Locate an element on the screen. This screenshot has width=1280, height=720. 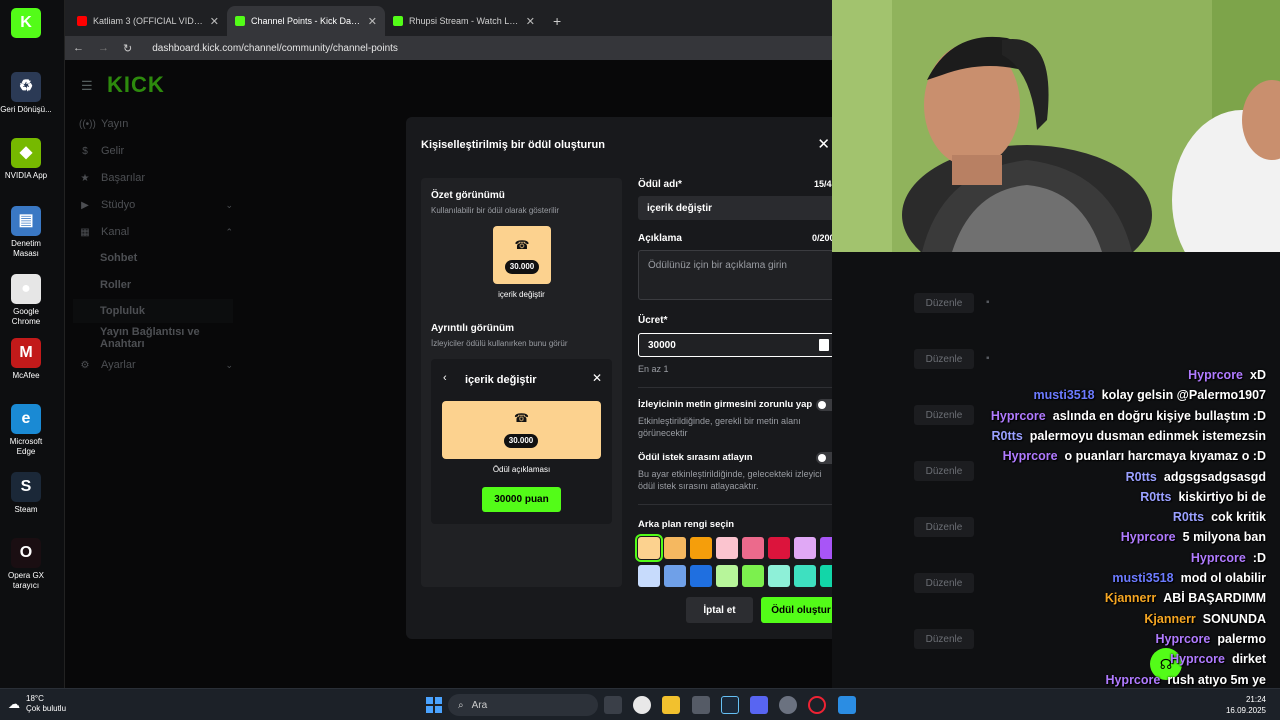
redeem-points-button: 30000 puan is located at coordinates (521, 499).